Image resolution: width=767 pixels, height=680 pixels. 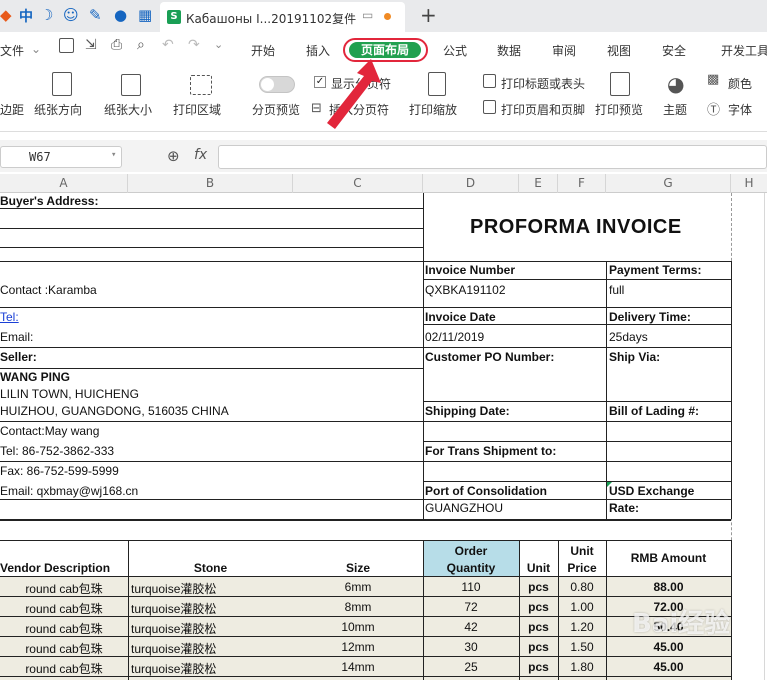 I want to click on colors-icon: ▩, so click(x=713, y=79).